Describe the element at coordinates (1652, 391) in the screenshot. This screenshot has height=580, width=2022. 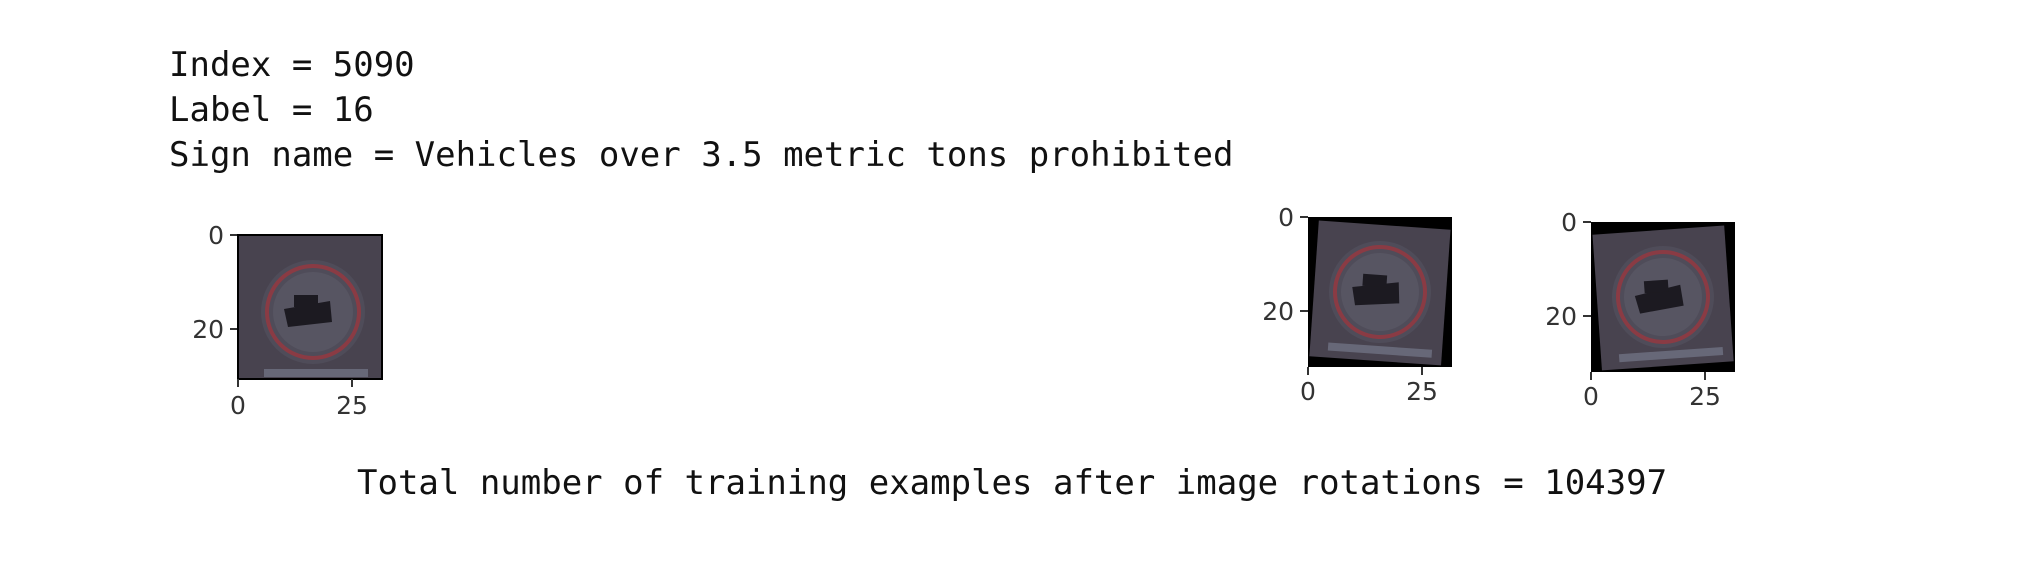
I see `rotated-image-2-x-axis: 0 25` at that location.